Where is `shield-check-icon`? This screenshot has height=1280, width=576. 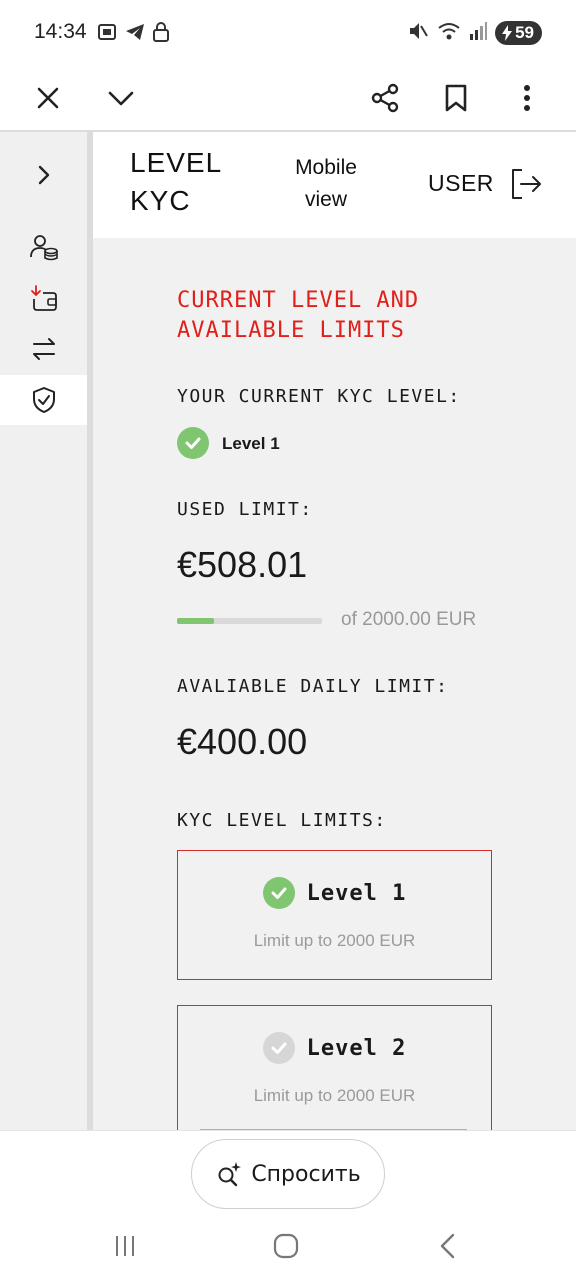
shield-check-icon is located at coordinates (43, 400).